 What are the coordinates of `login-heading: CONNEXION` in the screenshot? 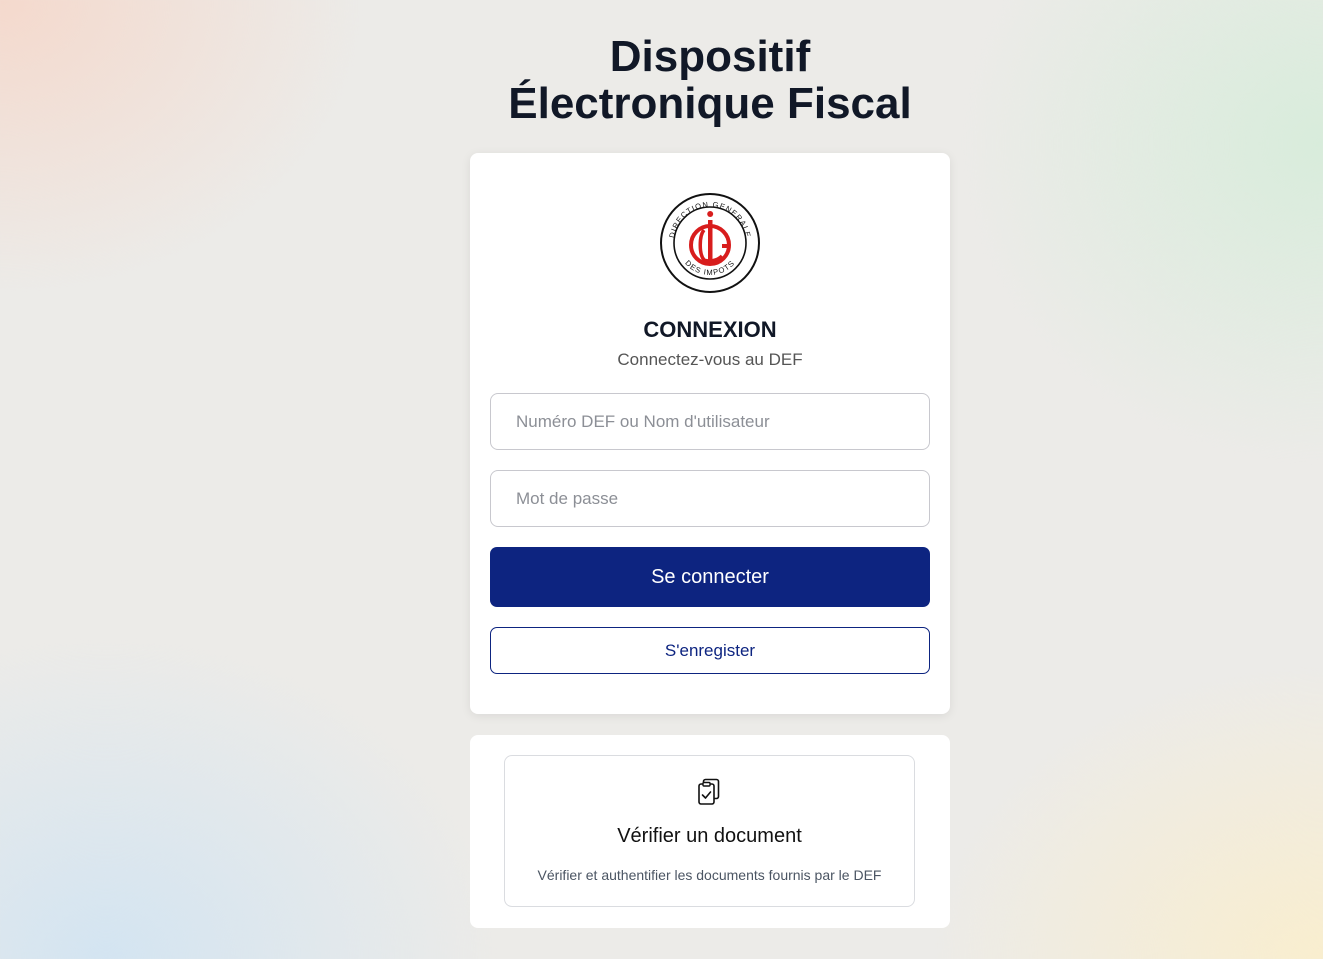 It's located at (710, 329).